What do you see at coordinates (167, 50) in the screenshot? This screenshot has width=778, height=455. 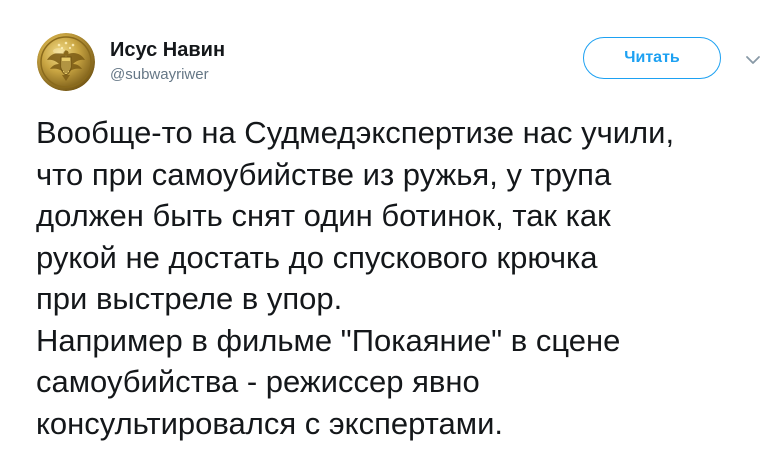 I see `display-name: Исус Навин` at bounding box center [167, 50].